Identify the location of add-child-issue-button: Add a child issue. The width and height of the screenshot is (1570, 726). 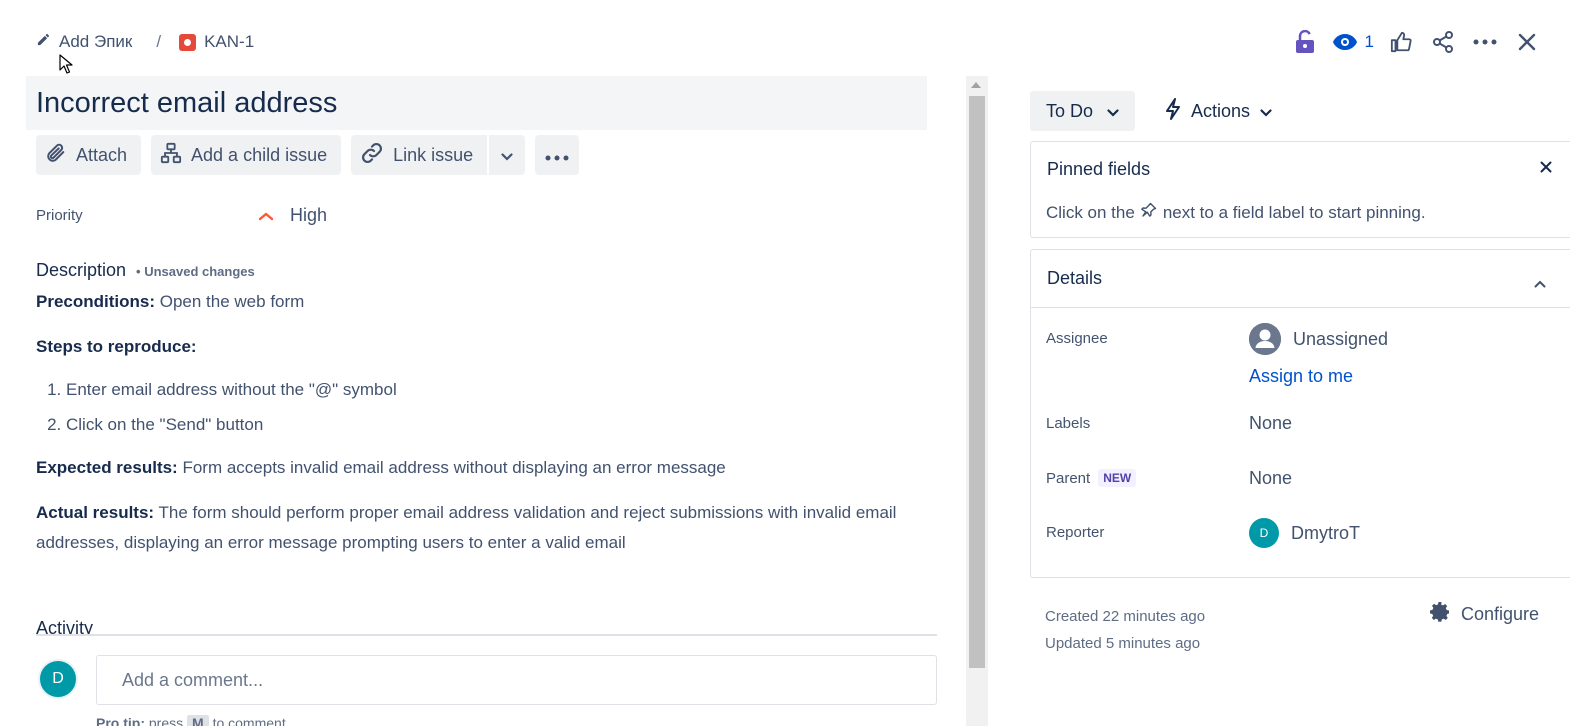
(246, 155).